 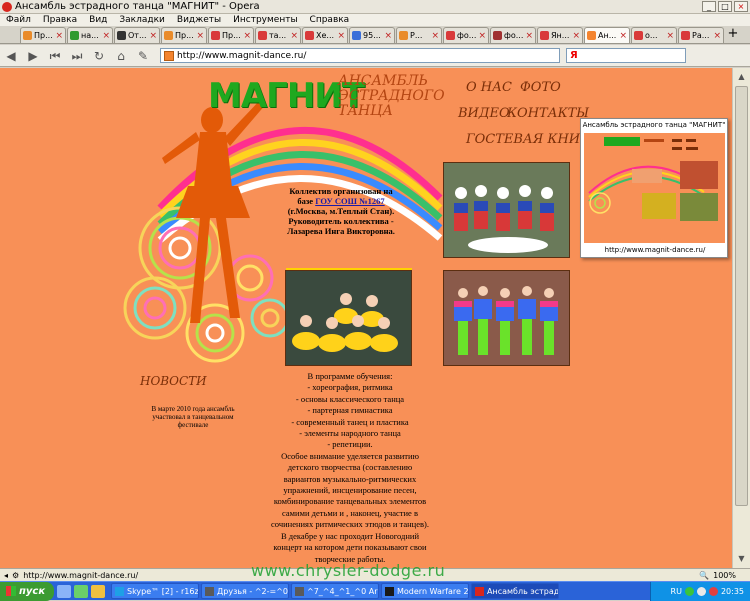 What do you see at coordinates (654, 35) in the screenshot?
I see `browser-tab: о... ×` at bounding box center [654, 35].